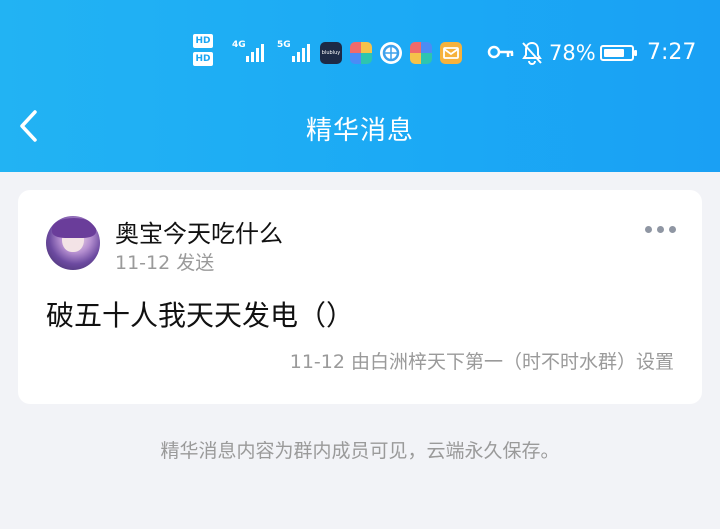 This screenshot has width=720, height=529. I want to click on status-bar: HD HD 4G 5G blubluy 78% 7:27, so click(360, 53).